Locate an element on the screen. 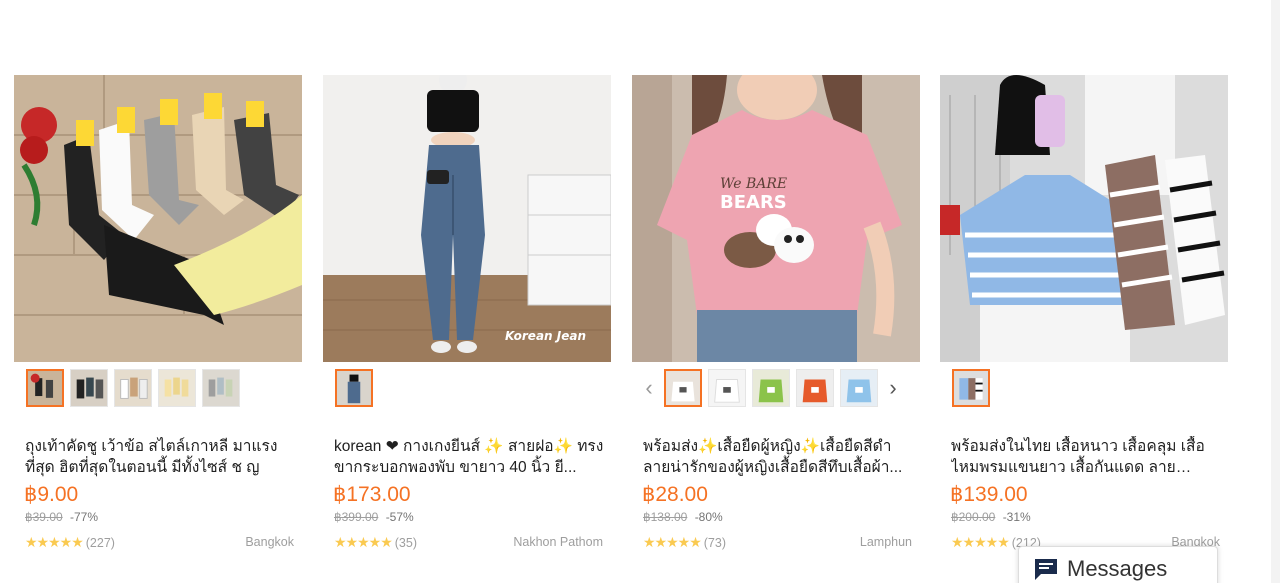 Image resolution: width=1280 pixels, height=583 pixels. discount-badge: -31% is located at coordinates (1016, 517).